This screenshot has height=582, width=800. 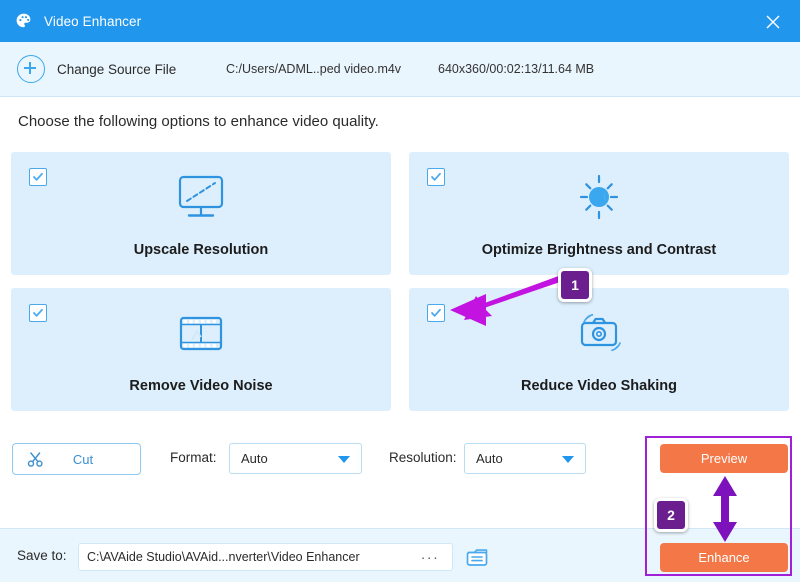 I want to click on source-file-meta: 640x360/00:02:13/11.64 MB, so click(x=516, y=69).